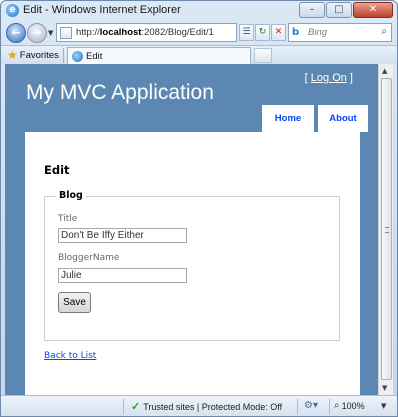 The width and height of the screenshot is (398, 417). What do you see at coordinates (12, 55) in the screenshot?
I see `star-icon: ★` at bounding box center [12, 55].